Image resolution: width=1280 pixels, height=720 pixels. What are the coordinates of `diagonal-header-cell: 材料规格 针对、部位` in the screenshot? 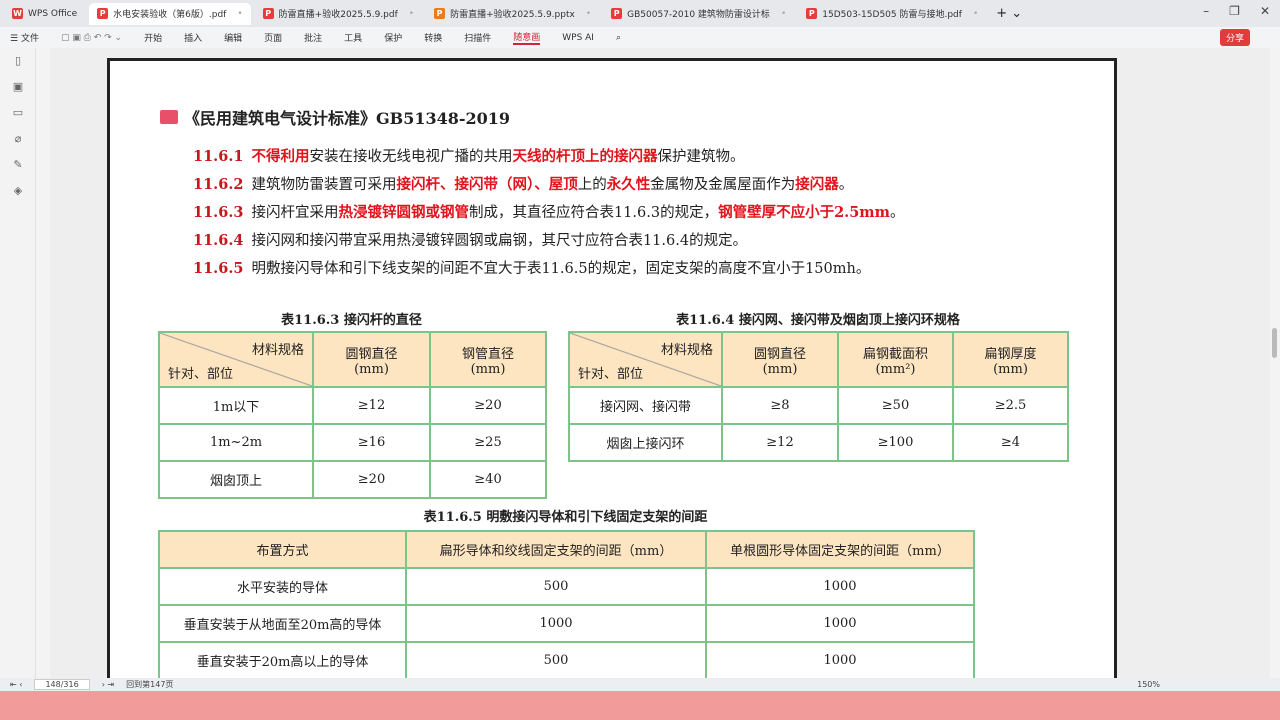 It's located at (236, 359).